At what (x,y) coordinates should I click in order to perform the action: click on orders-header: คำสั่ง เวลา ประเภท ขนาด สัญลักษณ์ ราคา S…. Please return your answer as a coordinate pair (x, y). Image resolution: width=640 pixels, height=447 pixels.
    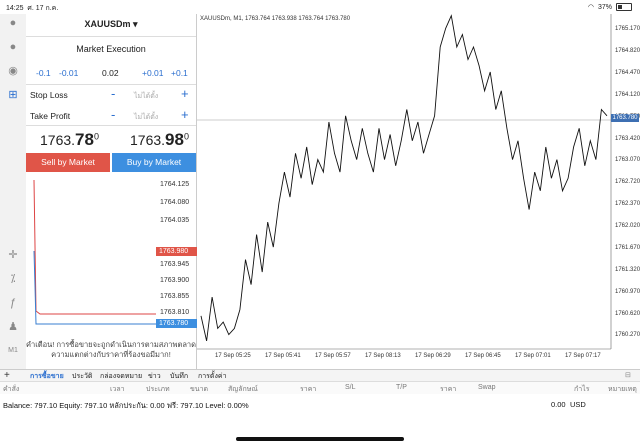
    Looking at the image, I should click on (320, 387).